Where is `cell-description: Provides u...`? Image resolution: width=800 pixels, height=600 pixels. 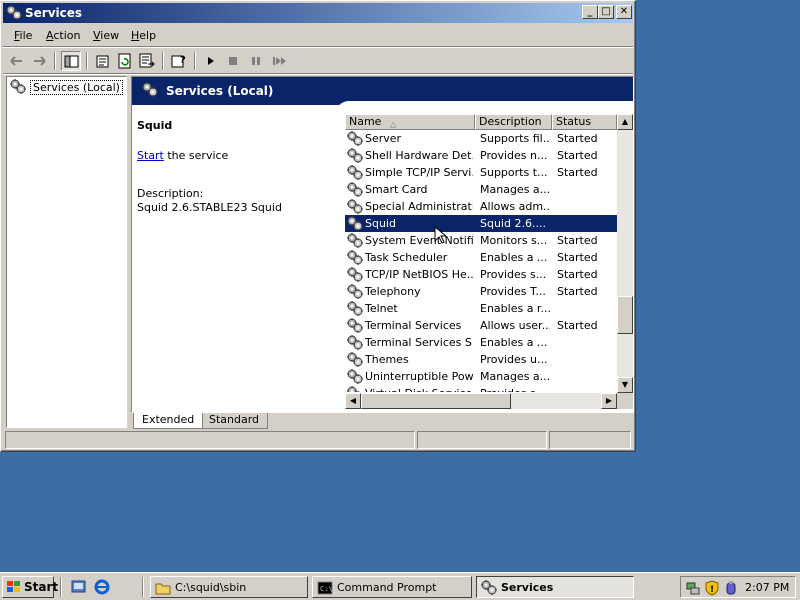
cell-description: Provides u... is located at coordinates (514, 359).